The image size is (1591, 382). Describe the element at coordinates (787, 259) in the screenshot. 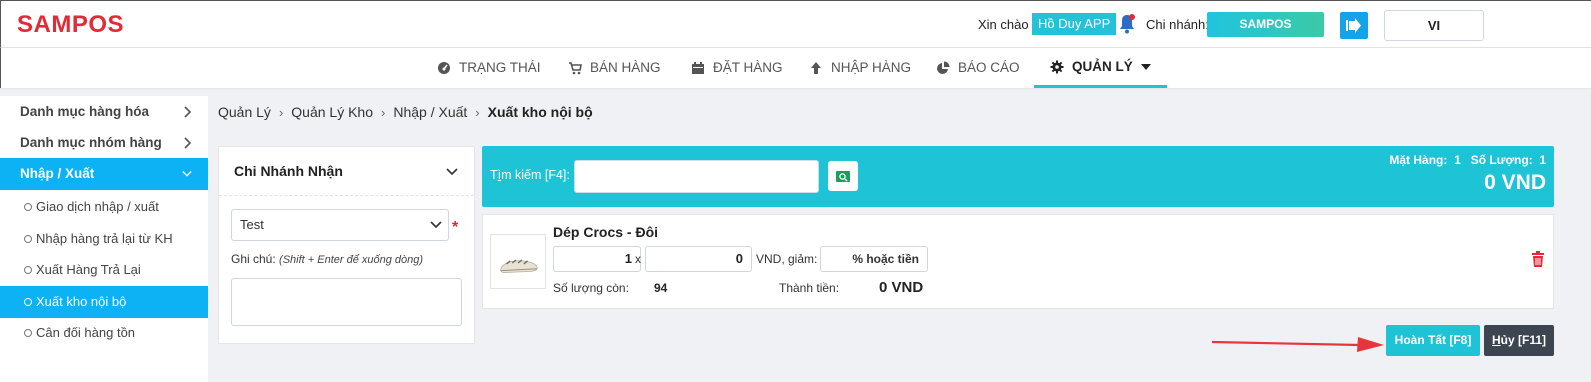

I see `vnd-discount-label: VND, giảm:` at that location.